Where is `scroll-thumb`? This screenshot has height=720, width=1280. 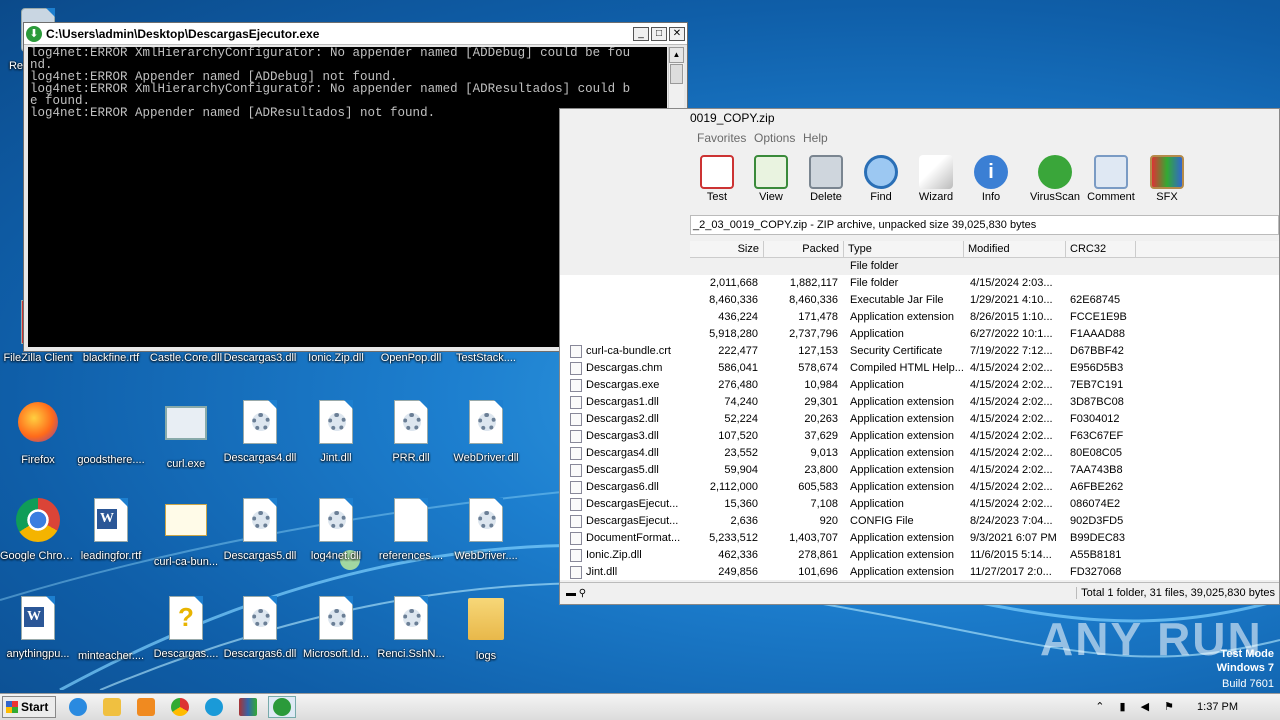 scroll-thumb is located at coordinates (676, 74).